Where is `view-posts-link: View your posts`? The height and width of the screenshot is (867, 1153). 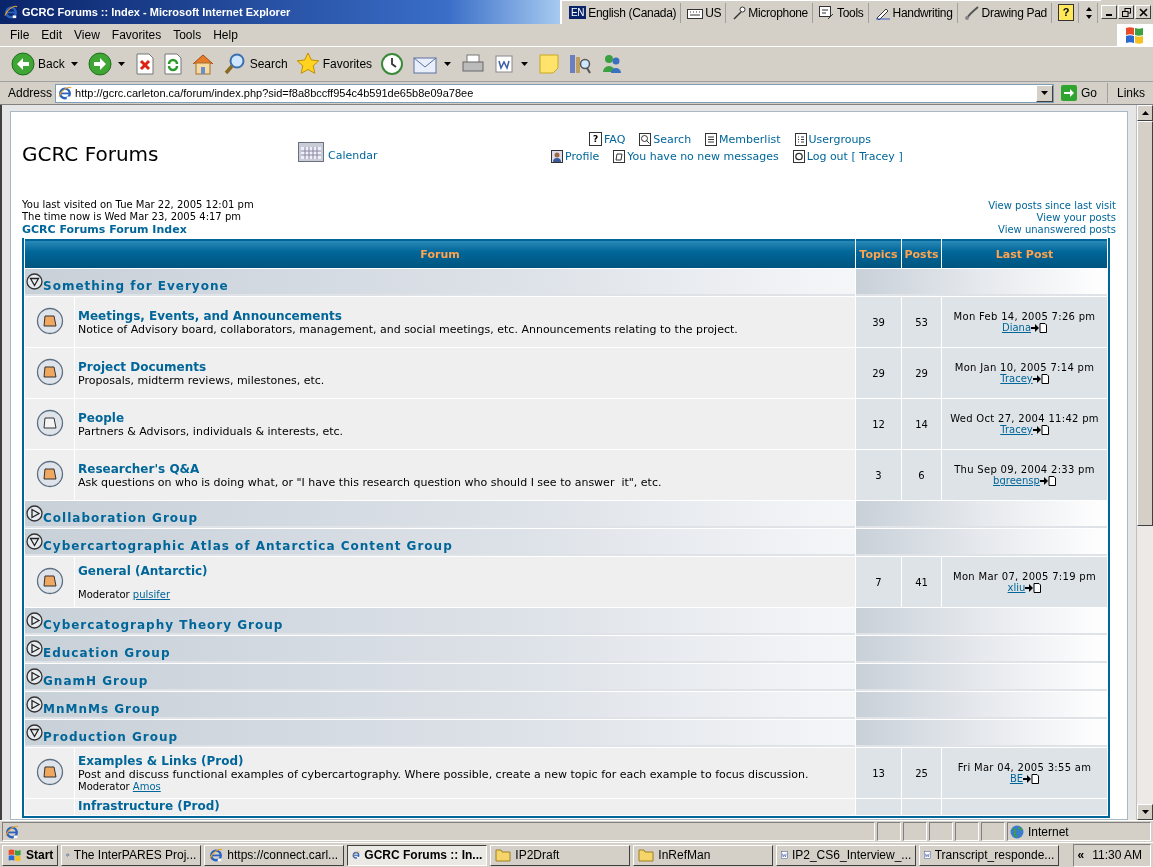 view-posts-link: View your posts is located at coordinates (1076, 218).